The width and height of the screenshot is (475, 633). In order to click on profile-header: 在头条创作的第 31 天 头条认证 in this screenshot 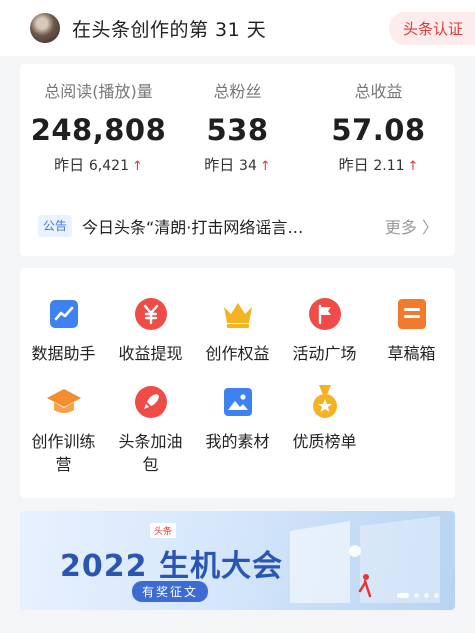, I will do `click(237, 28)`.